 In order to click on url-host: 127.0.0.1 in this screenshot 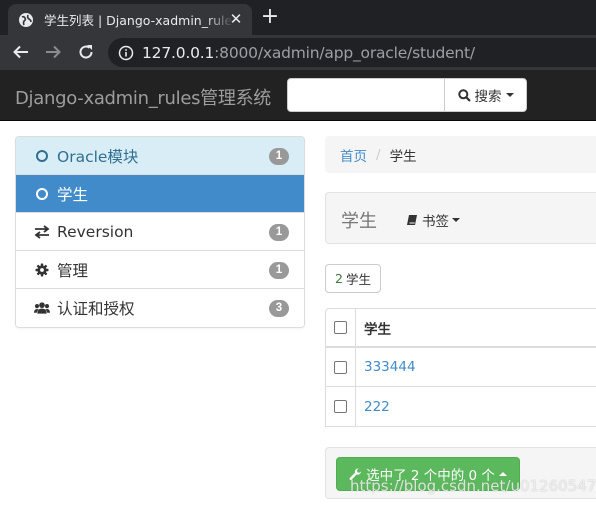, I will do `click(178, 52)`.